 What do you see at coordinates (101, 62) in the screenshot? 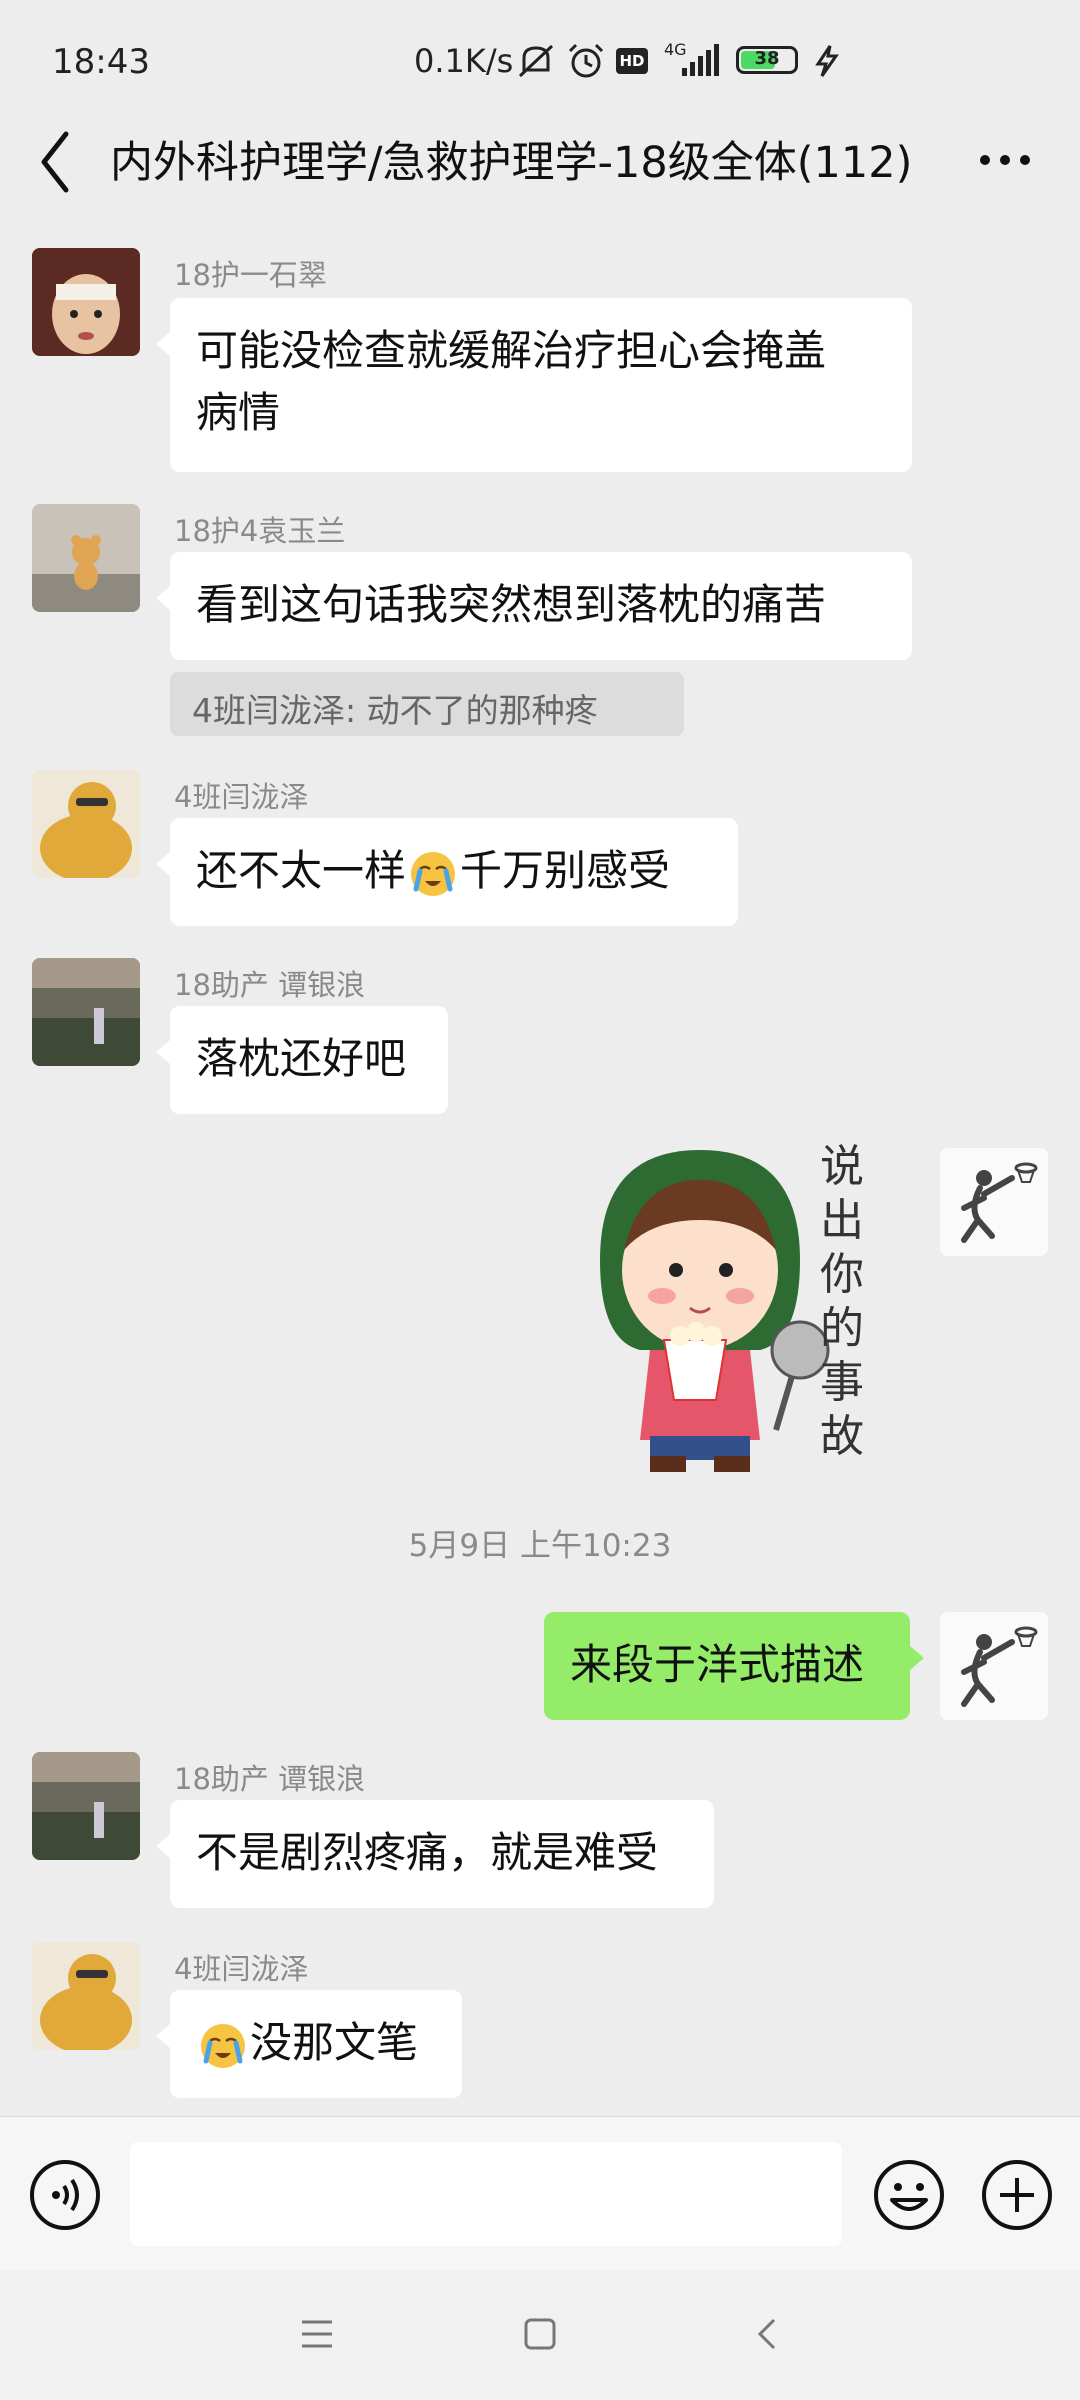
I see `status-time: 18:43` at bounding box center [101, 62].